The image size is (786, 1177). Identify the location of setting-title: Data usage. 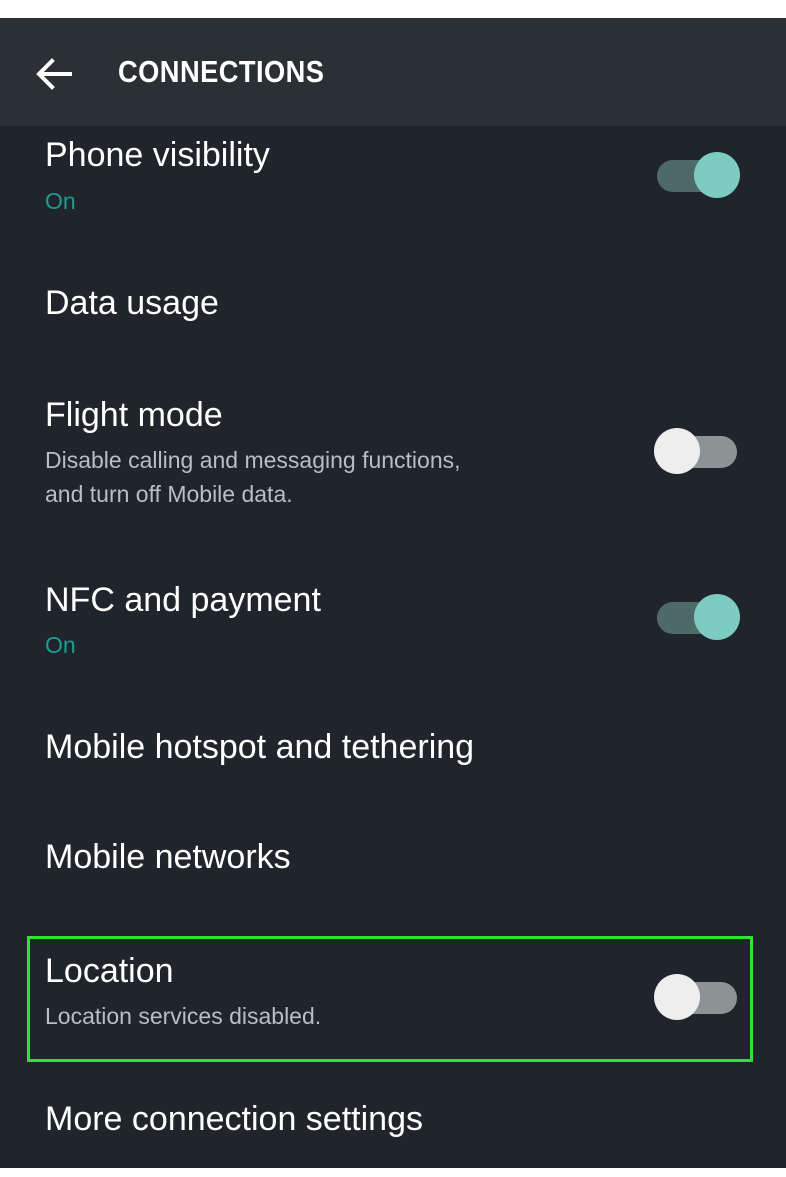
(132, 303).